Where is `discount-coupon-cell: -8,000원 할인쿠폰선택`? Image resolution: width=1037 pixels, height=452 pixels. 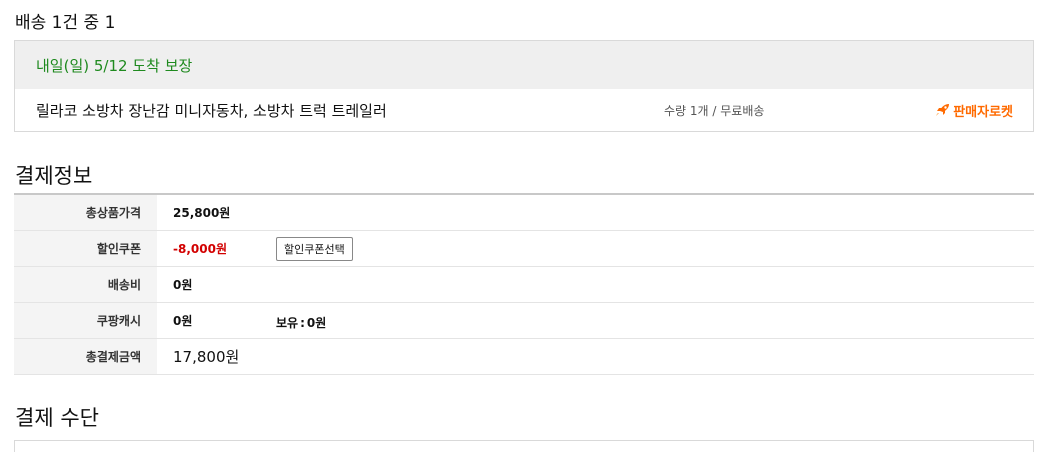 discount-coupon-cell: -8,000원 할인쿠폰선택 is located at coordinates (595, 248).